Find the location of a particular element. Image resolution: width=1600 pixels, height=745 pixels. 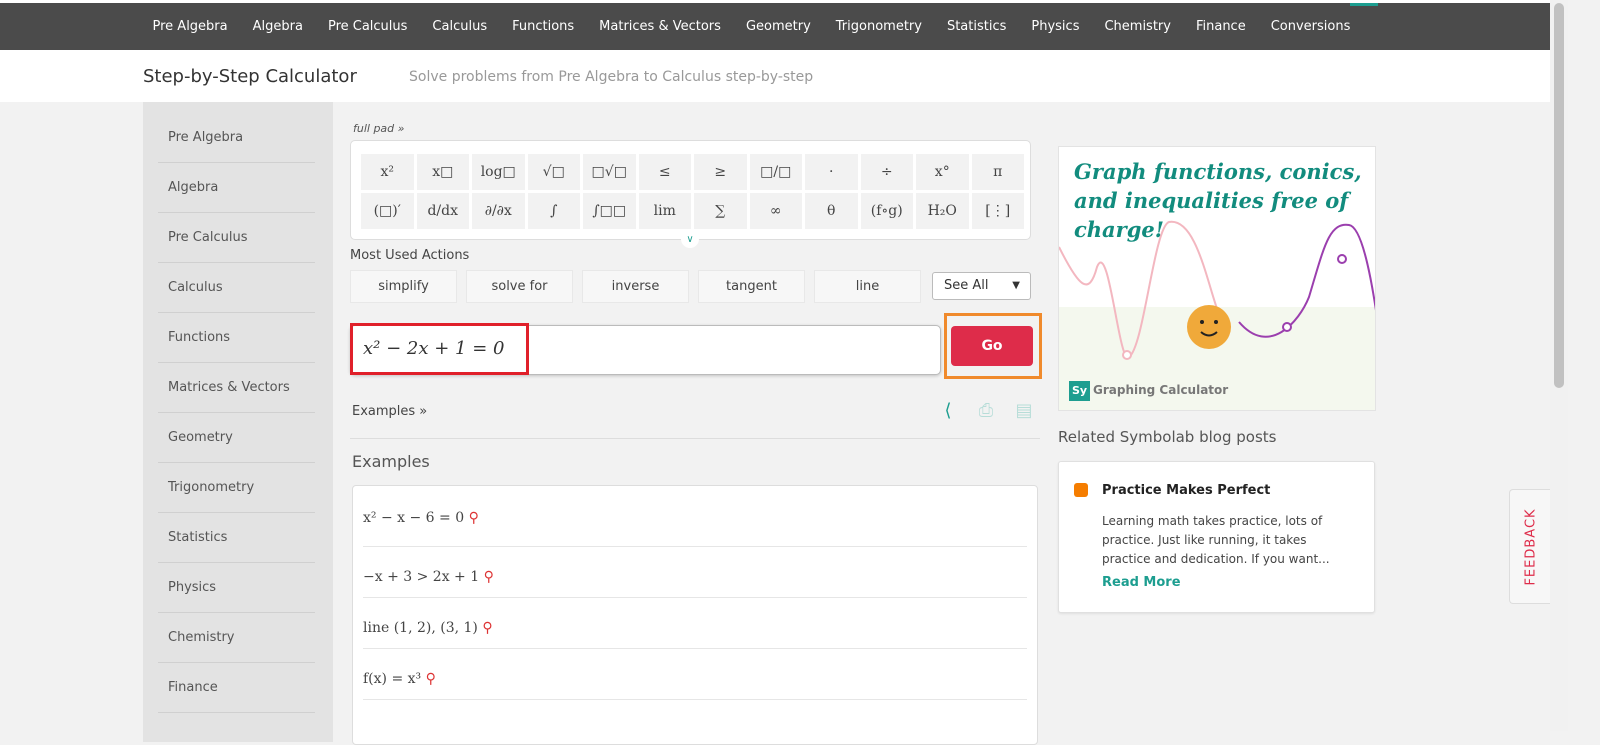

keypad-key: x° is located at coordinates (942, 172).